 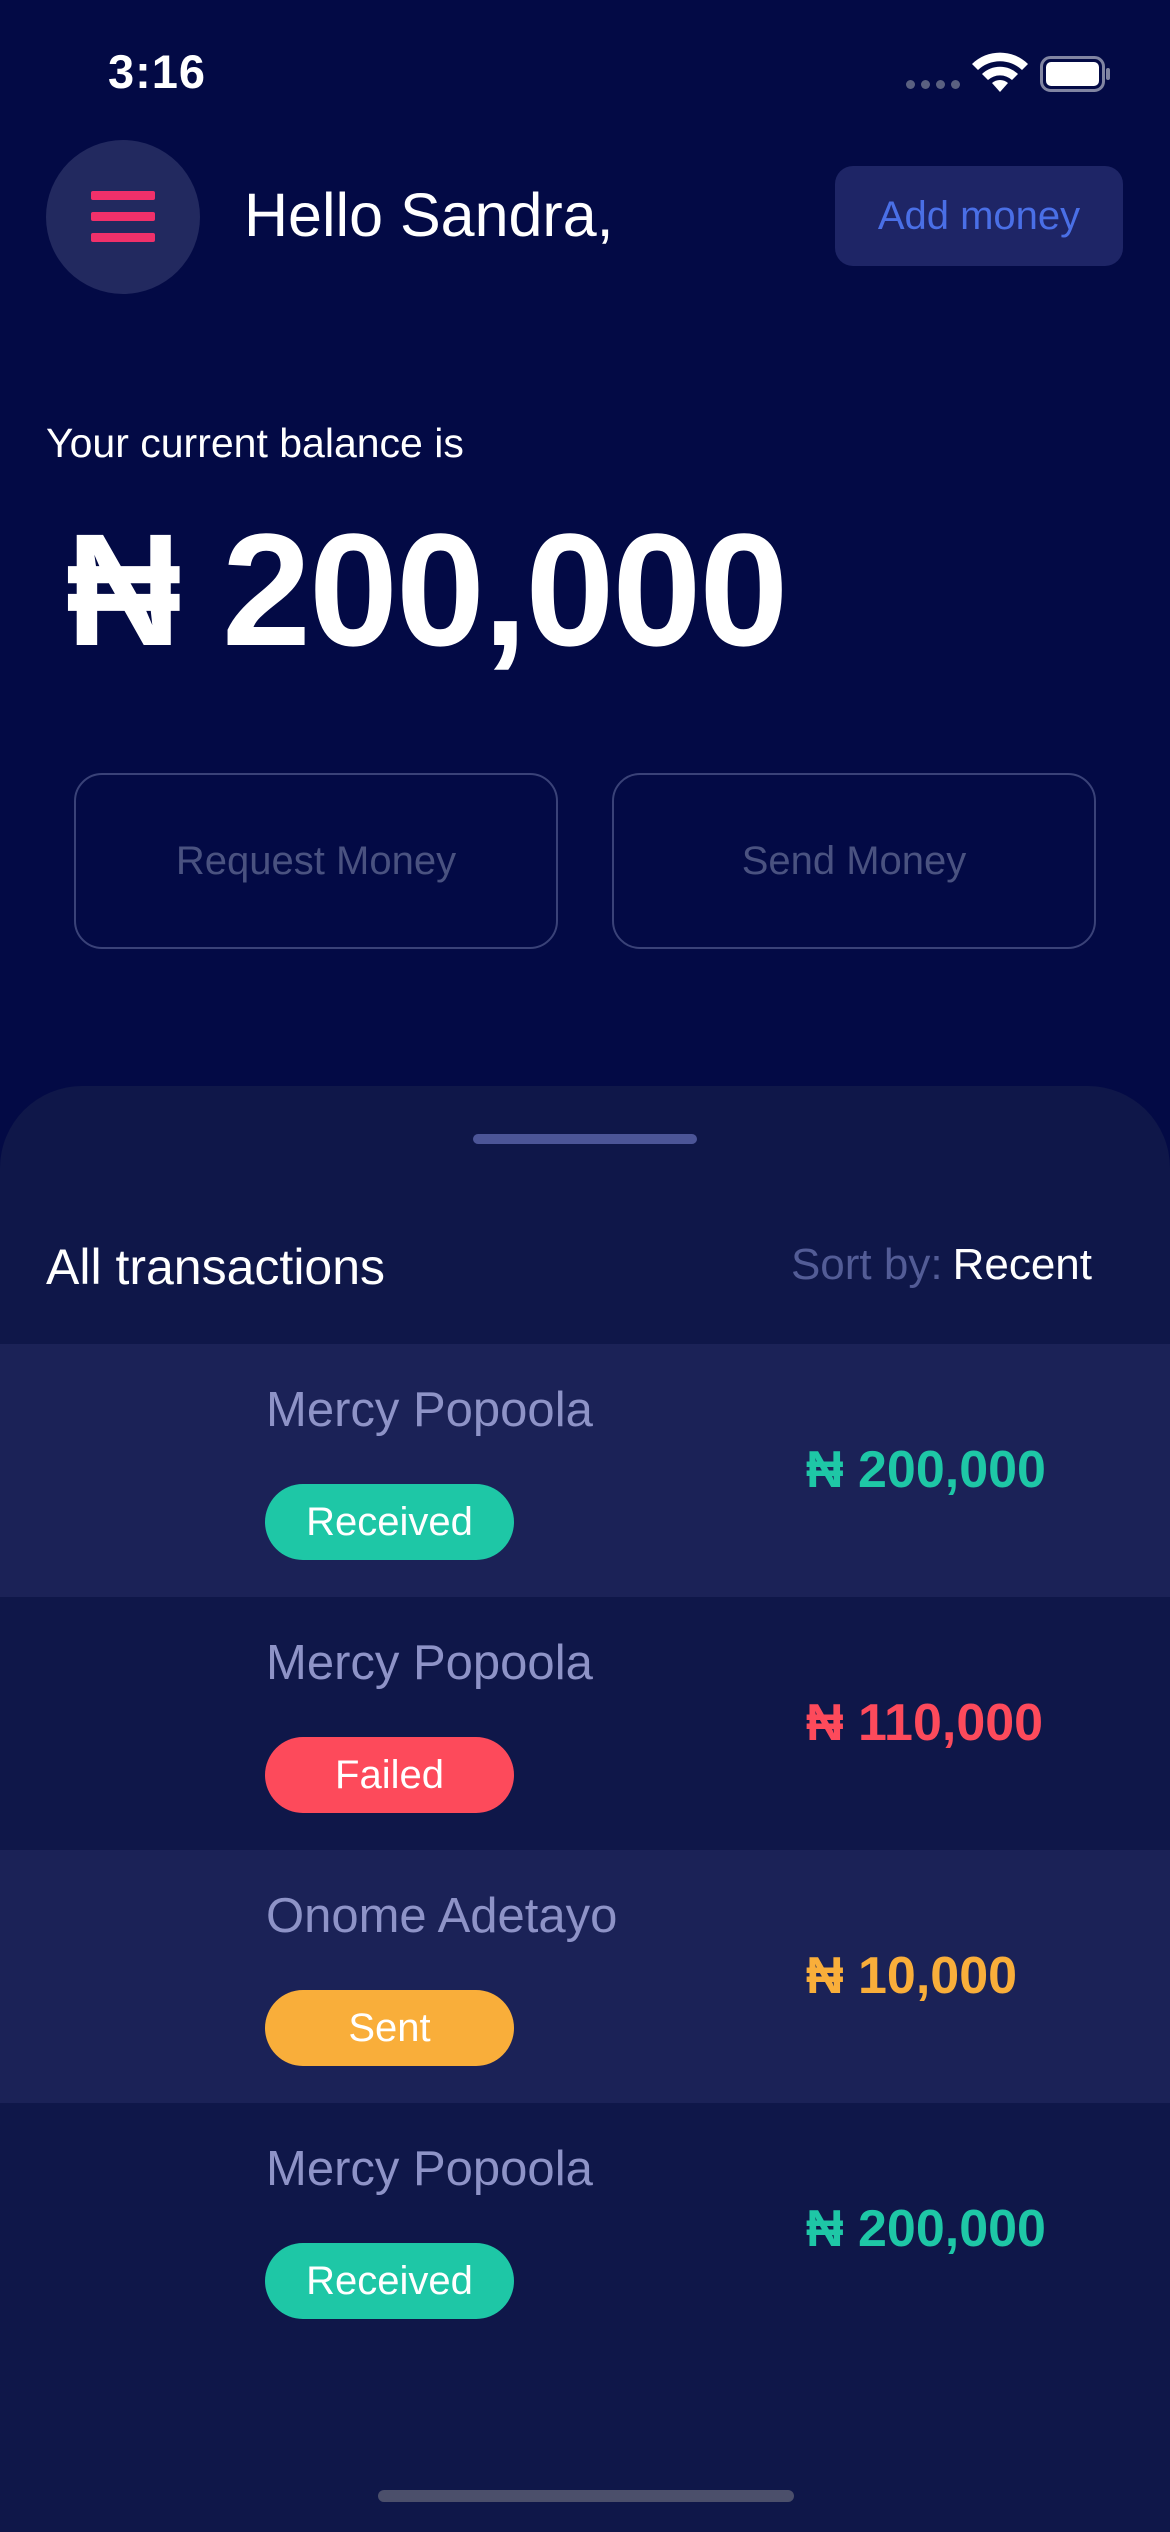 I want to click on request-money-button: Request Money, so click(x=316, y=861).